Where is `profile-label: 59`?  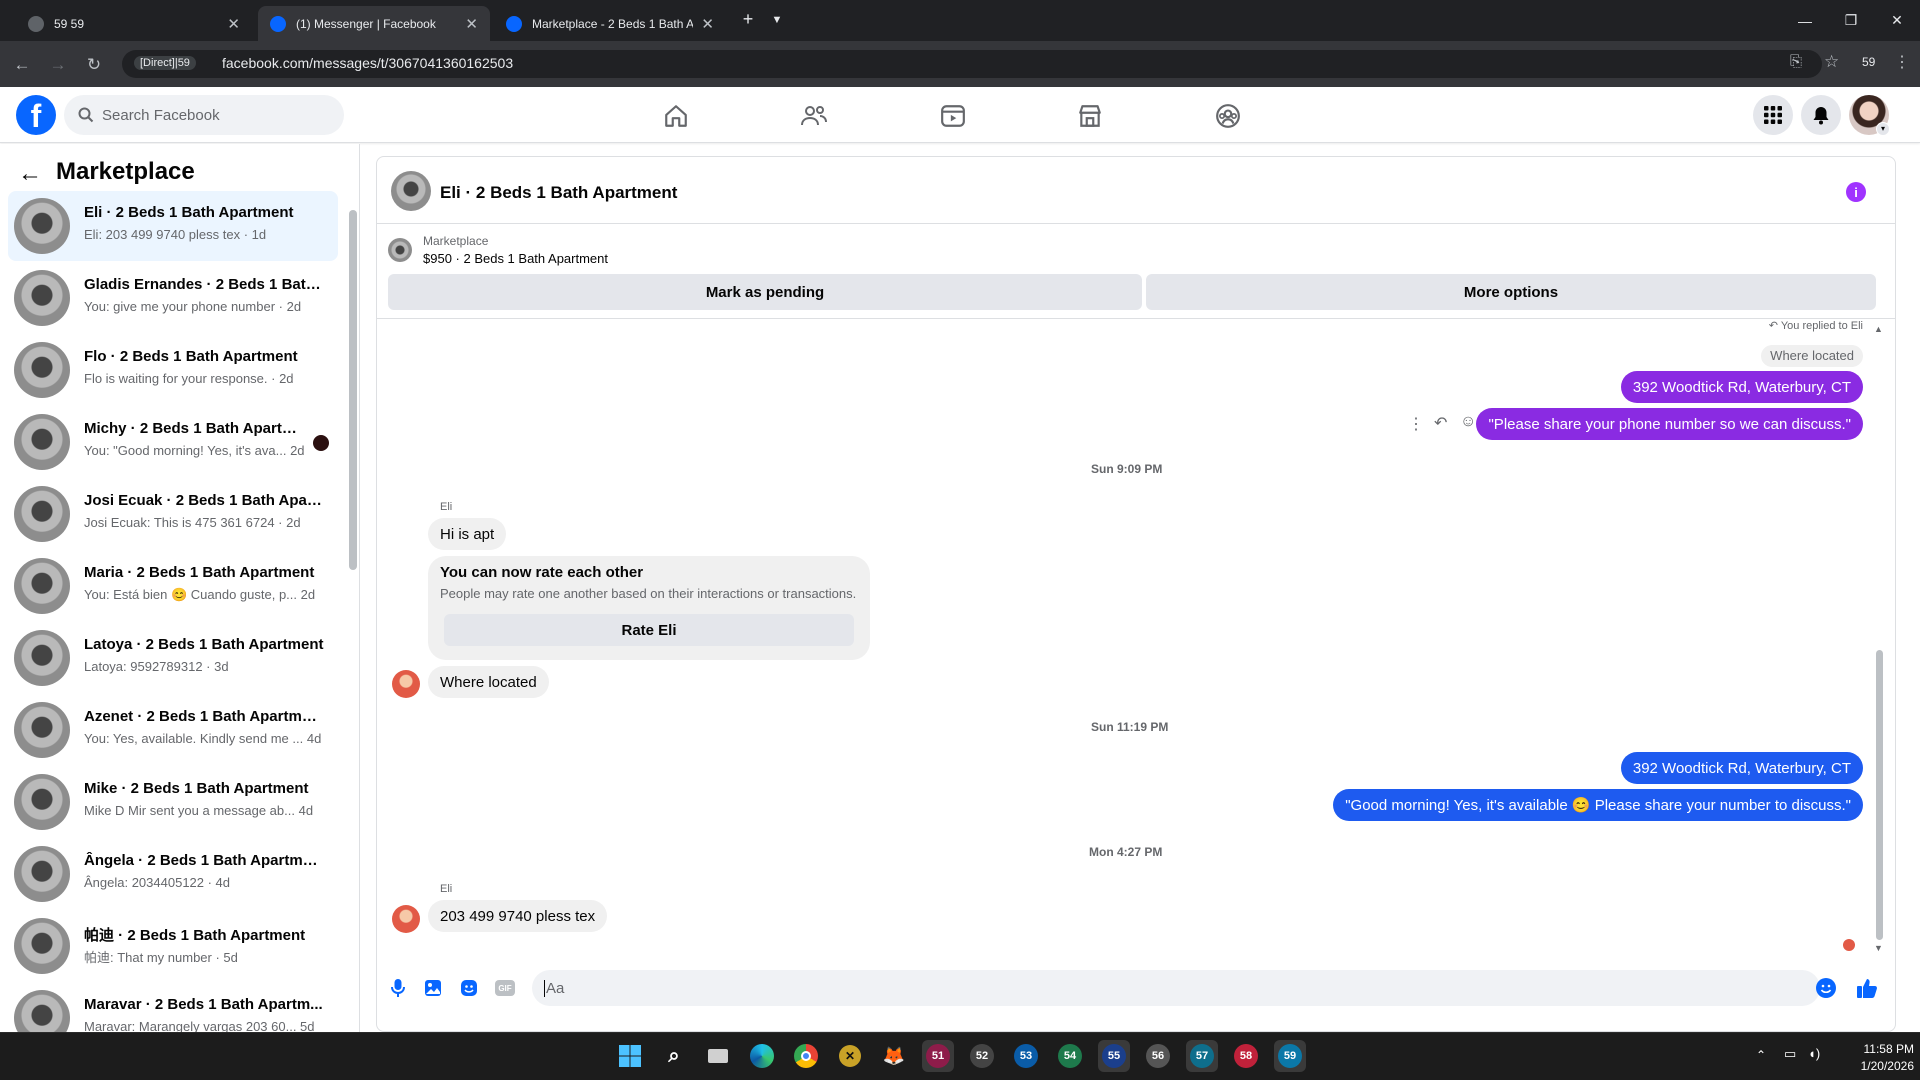
profile-label: 59 is located at coordinates (1868, 62).